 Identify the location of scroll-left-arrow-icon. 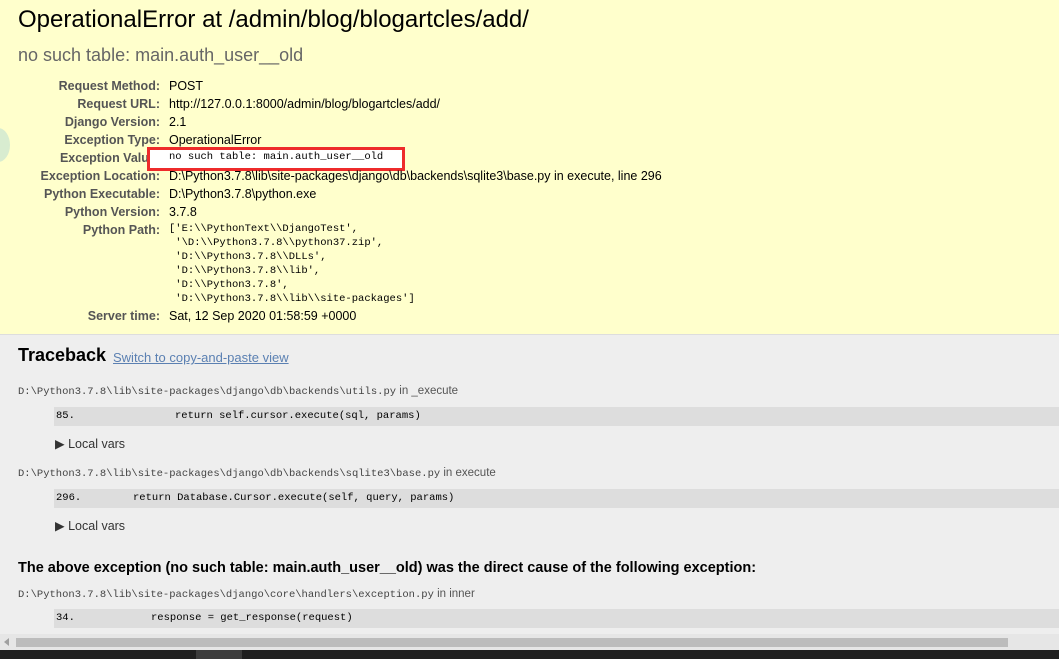
(6, 642).